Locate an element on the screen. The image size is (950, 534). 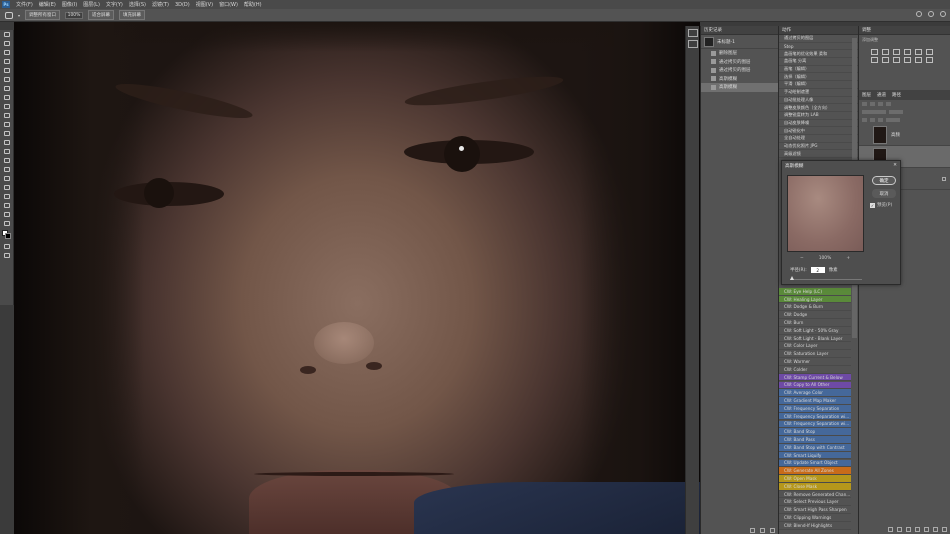
dodge-tool is located at coordinates (7, 160).